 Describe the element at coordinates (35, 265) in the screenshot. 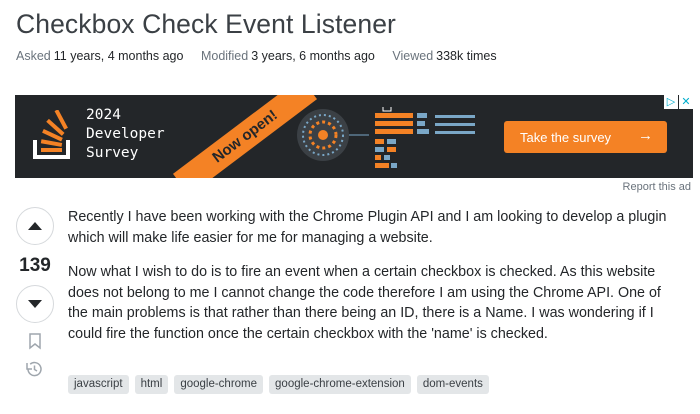

I see `vote-count: 139` at that location.